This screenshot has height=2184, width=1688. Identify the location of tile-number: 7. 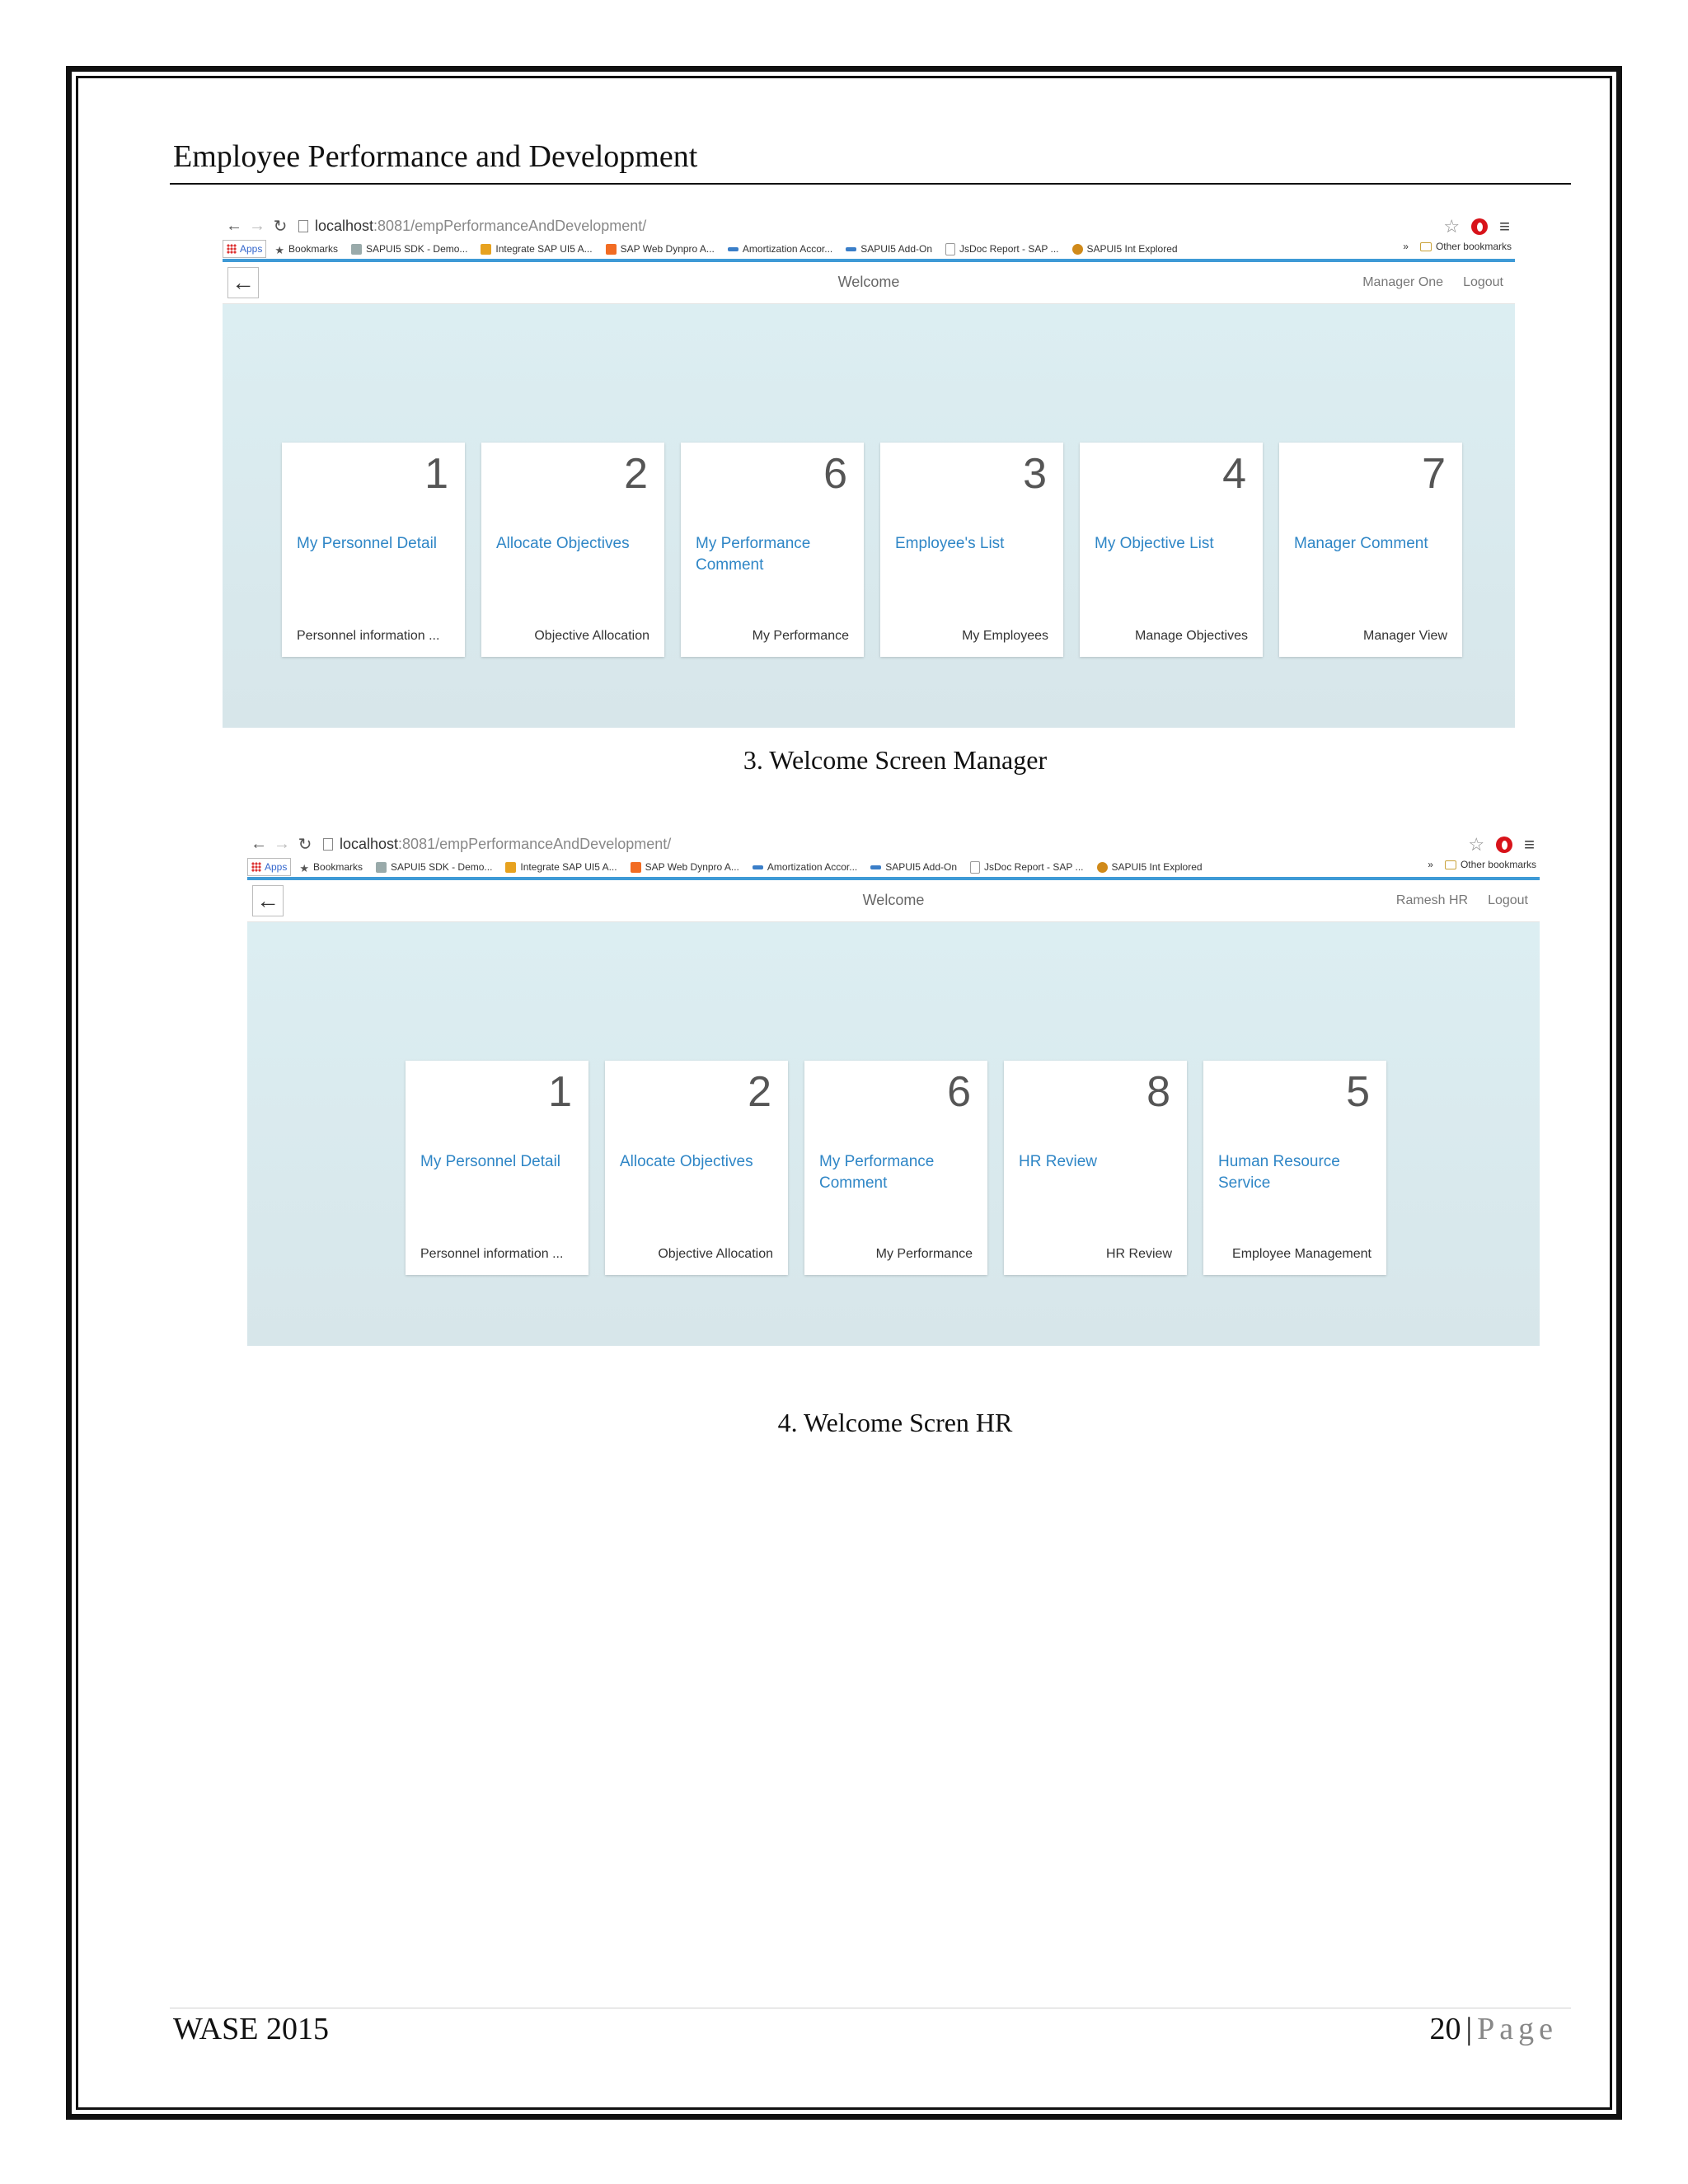
(1434, 474).